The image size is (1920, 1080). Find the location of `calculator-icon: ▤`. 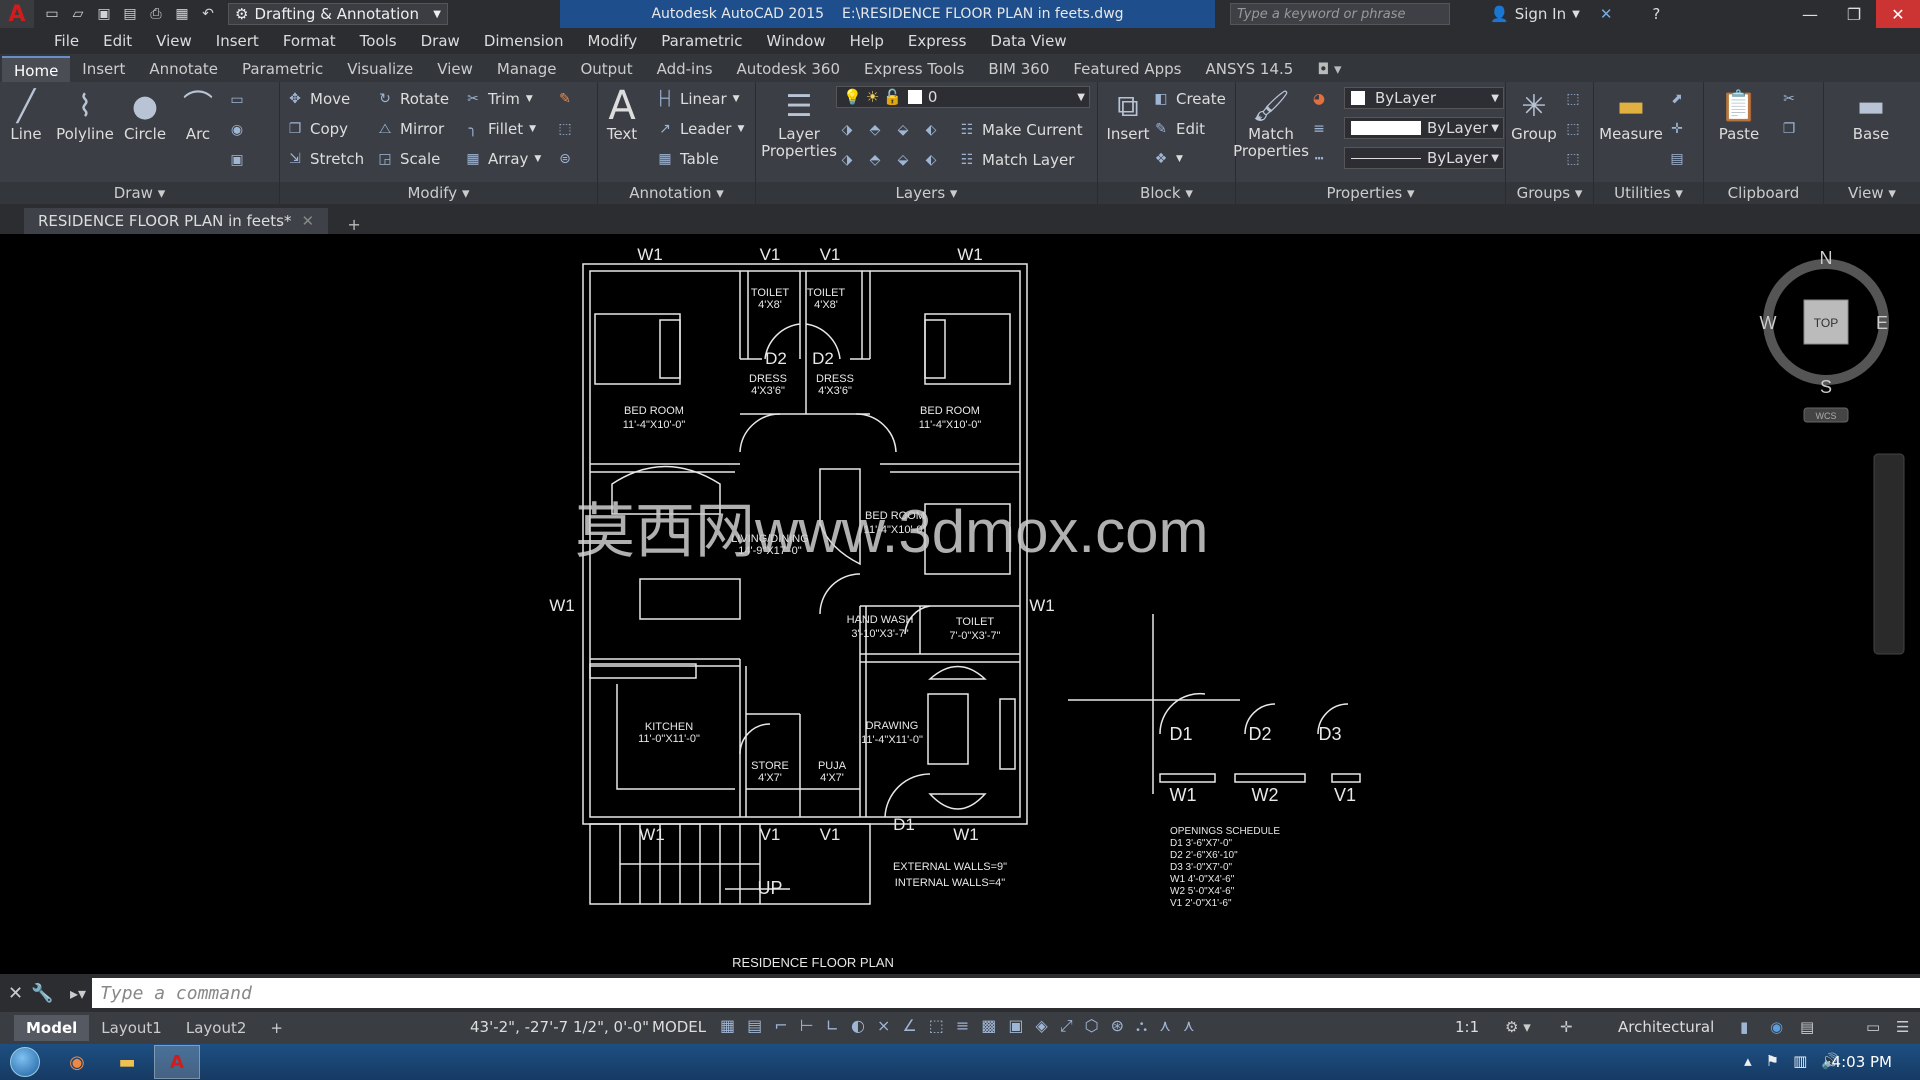

calculator-icon: ▤ is located at coordinates (1677, 159).